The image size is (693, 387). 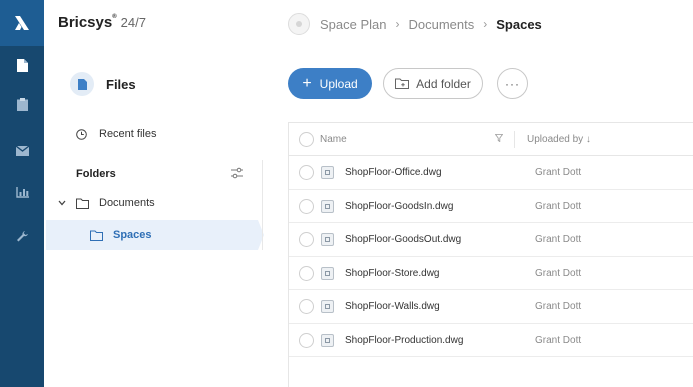 I want to click on tree-item-documents: Documents, so click(x=106, y=203).